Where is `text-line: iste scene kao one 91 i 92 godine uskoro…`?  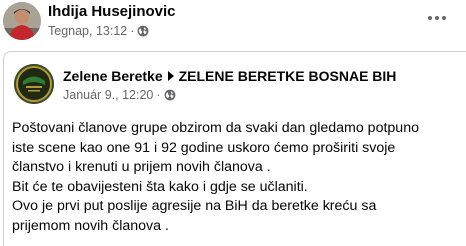 text-line: iste scene kao one 91 i 92 godine uskoro… is located at coordinates (204, 147).